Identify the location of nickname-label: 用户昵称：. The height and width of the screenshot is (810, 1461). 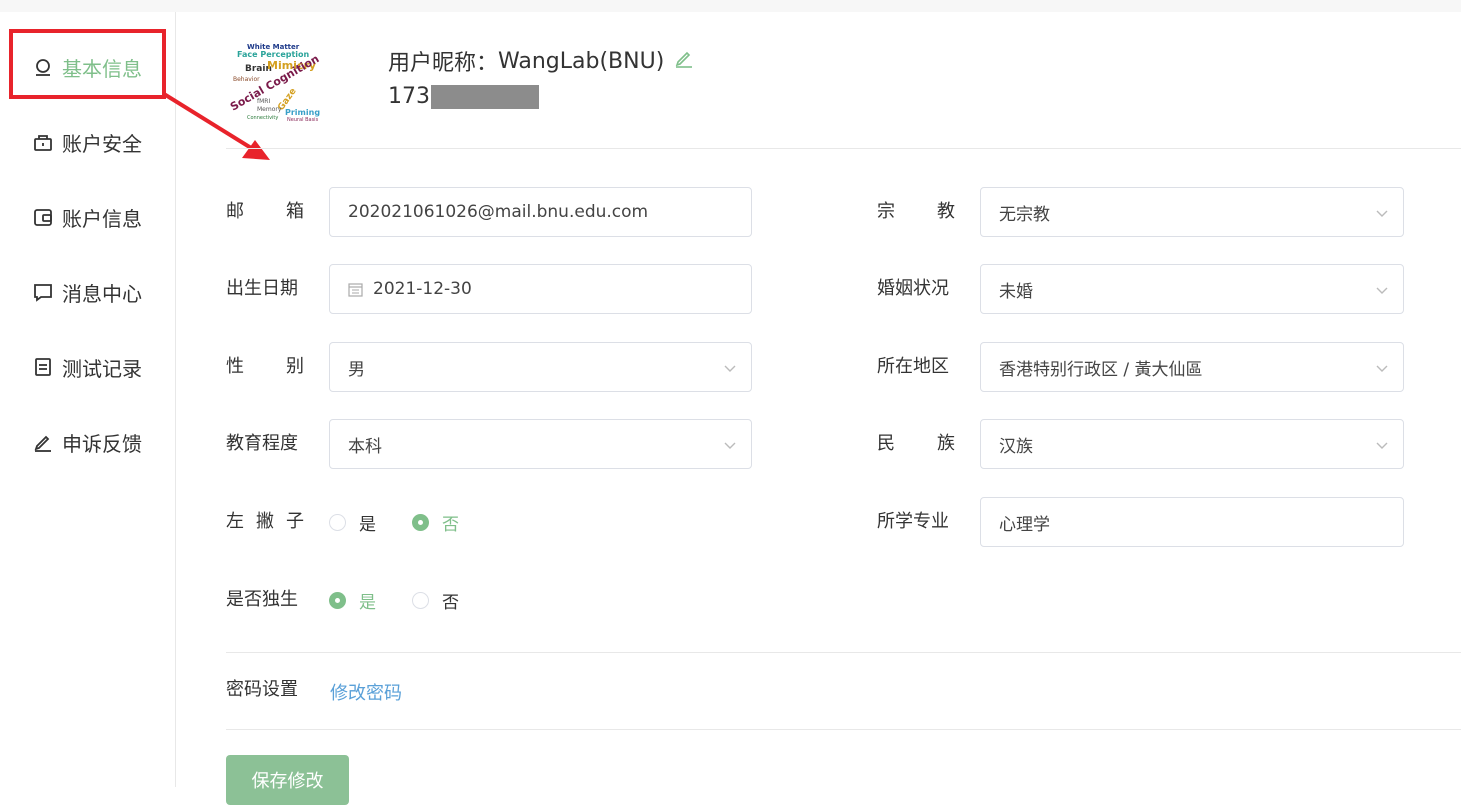
(443, 63).